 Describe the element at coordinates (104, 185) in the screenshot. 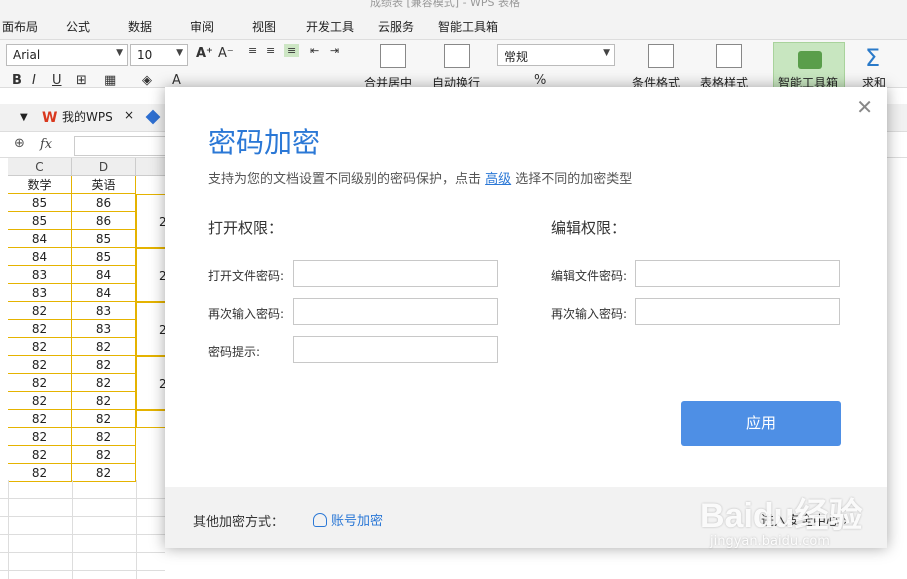

I see `header-cell-english: 英语` at that location.